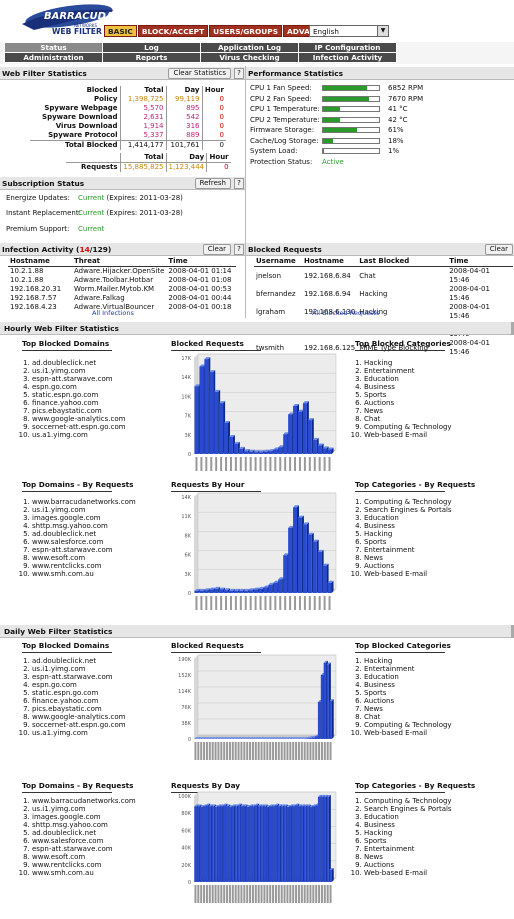  What do you see at coordinates (345, 313) in the screenshot?
I see `all-blocked-requests-link: All Blocked Requests` at bounding box center [345, 313].